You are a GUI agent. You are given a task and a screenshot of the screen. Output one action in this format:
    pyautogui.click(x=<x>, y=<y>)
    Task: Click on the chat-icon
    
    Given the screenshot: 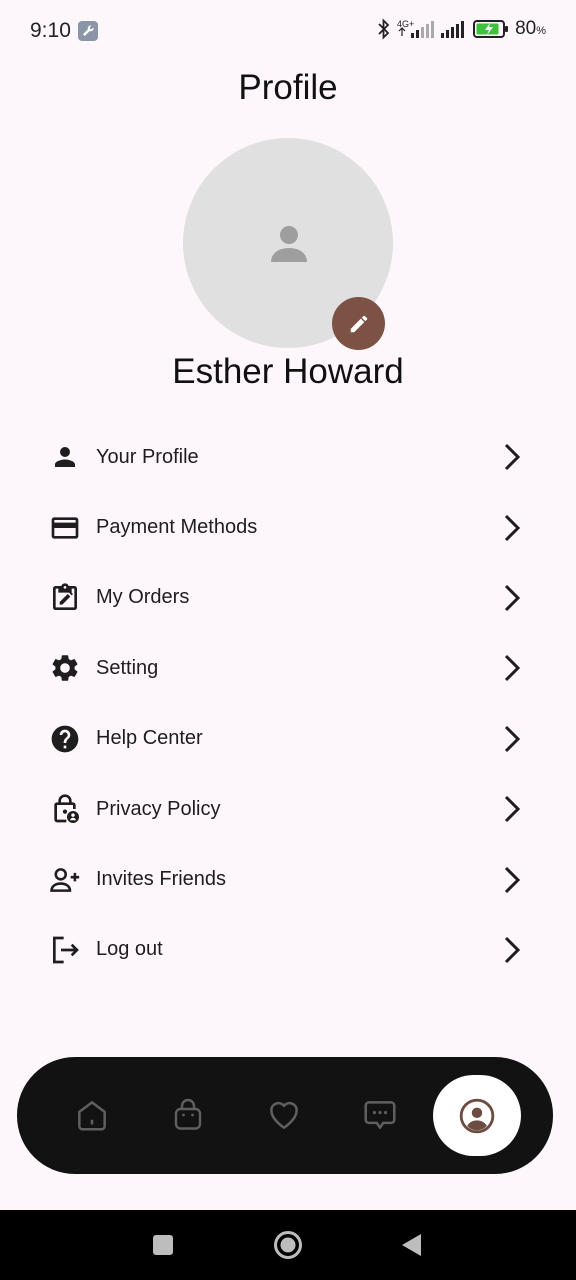 What is the action you would take?
    pyautogui.click(x=380, y=1115)
    